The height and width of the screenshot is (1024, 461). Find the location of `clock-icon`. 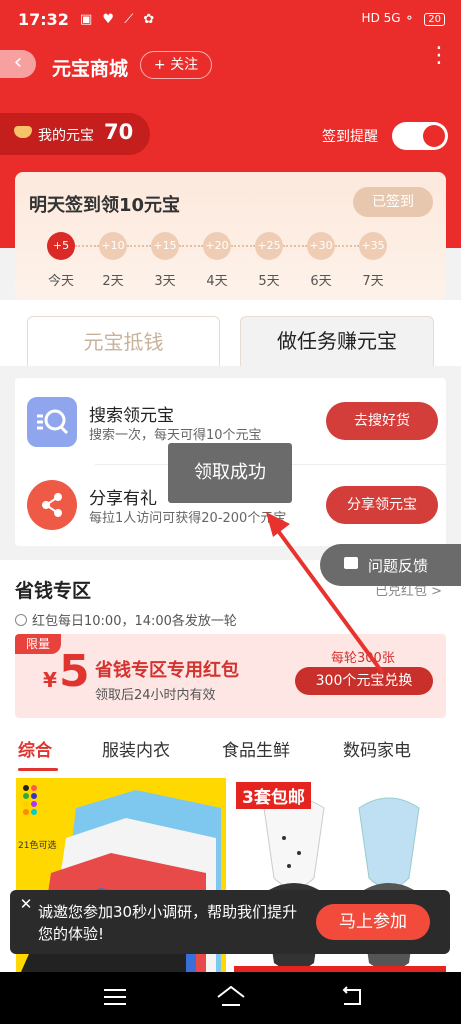

clock-icon is located at coordinates (21, 620).